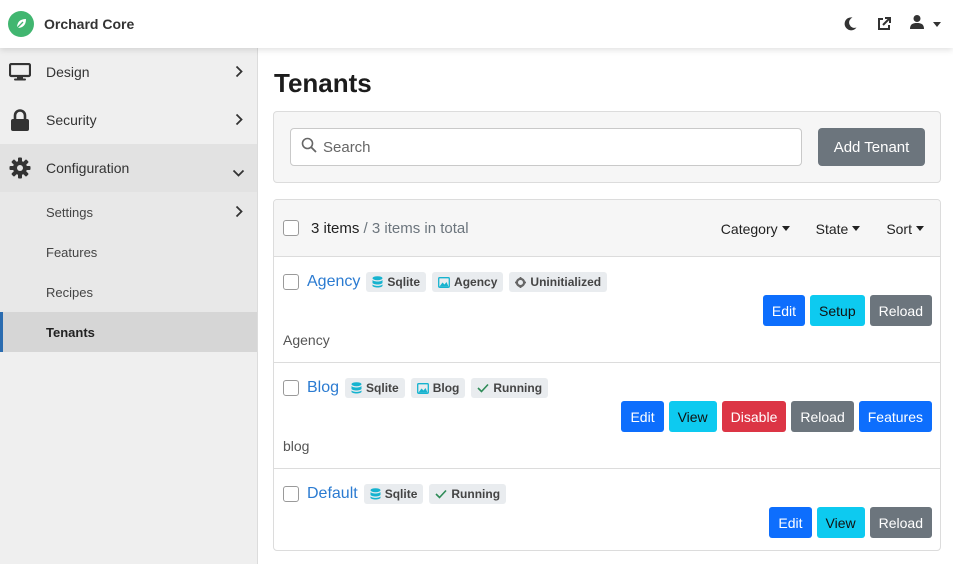 Image resolution: width=953 pixels, height=564 pixels. Describe the element at coordinates (917, 24) in the screenshot. I see `user-icon` at that location.